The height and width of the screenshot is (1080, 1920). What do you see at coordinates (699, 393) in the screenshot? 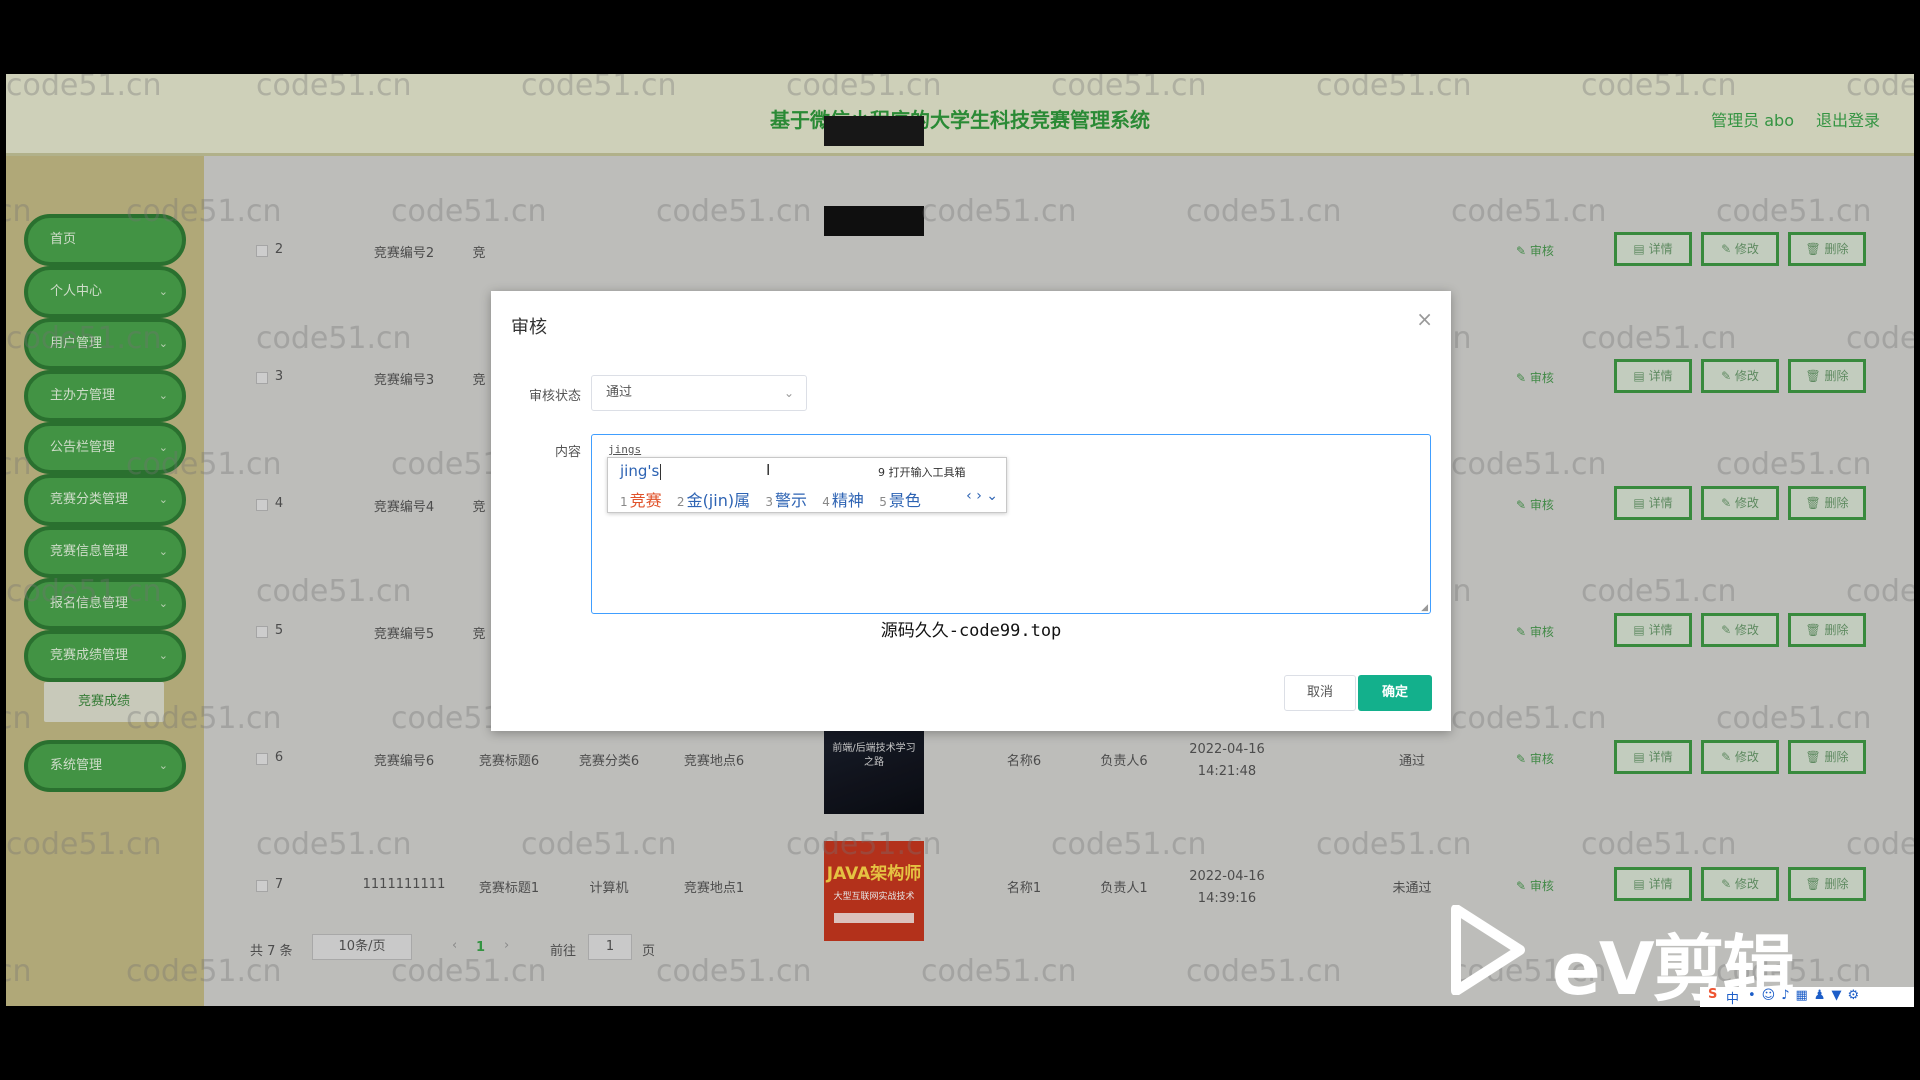
I see `audit-status-select: 通过 ⌄` at bounding box center [699, 393].